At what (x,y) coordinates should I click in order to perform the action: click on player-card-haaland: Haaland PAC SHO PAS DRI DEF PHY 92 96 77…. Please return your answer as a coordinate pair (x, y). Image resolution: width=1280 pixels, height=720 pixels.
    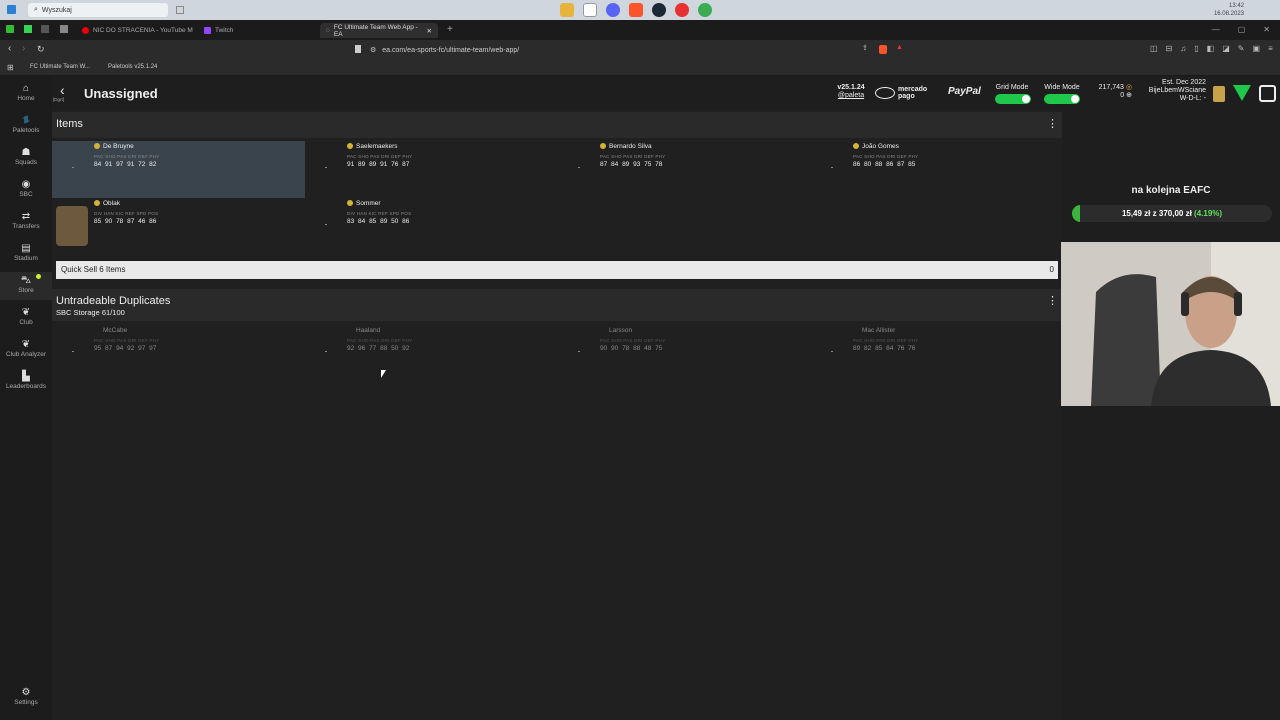
    Looking at the image, I should click on (431, 353).